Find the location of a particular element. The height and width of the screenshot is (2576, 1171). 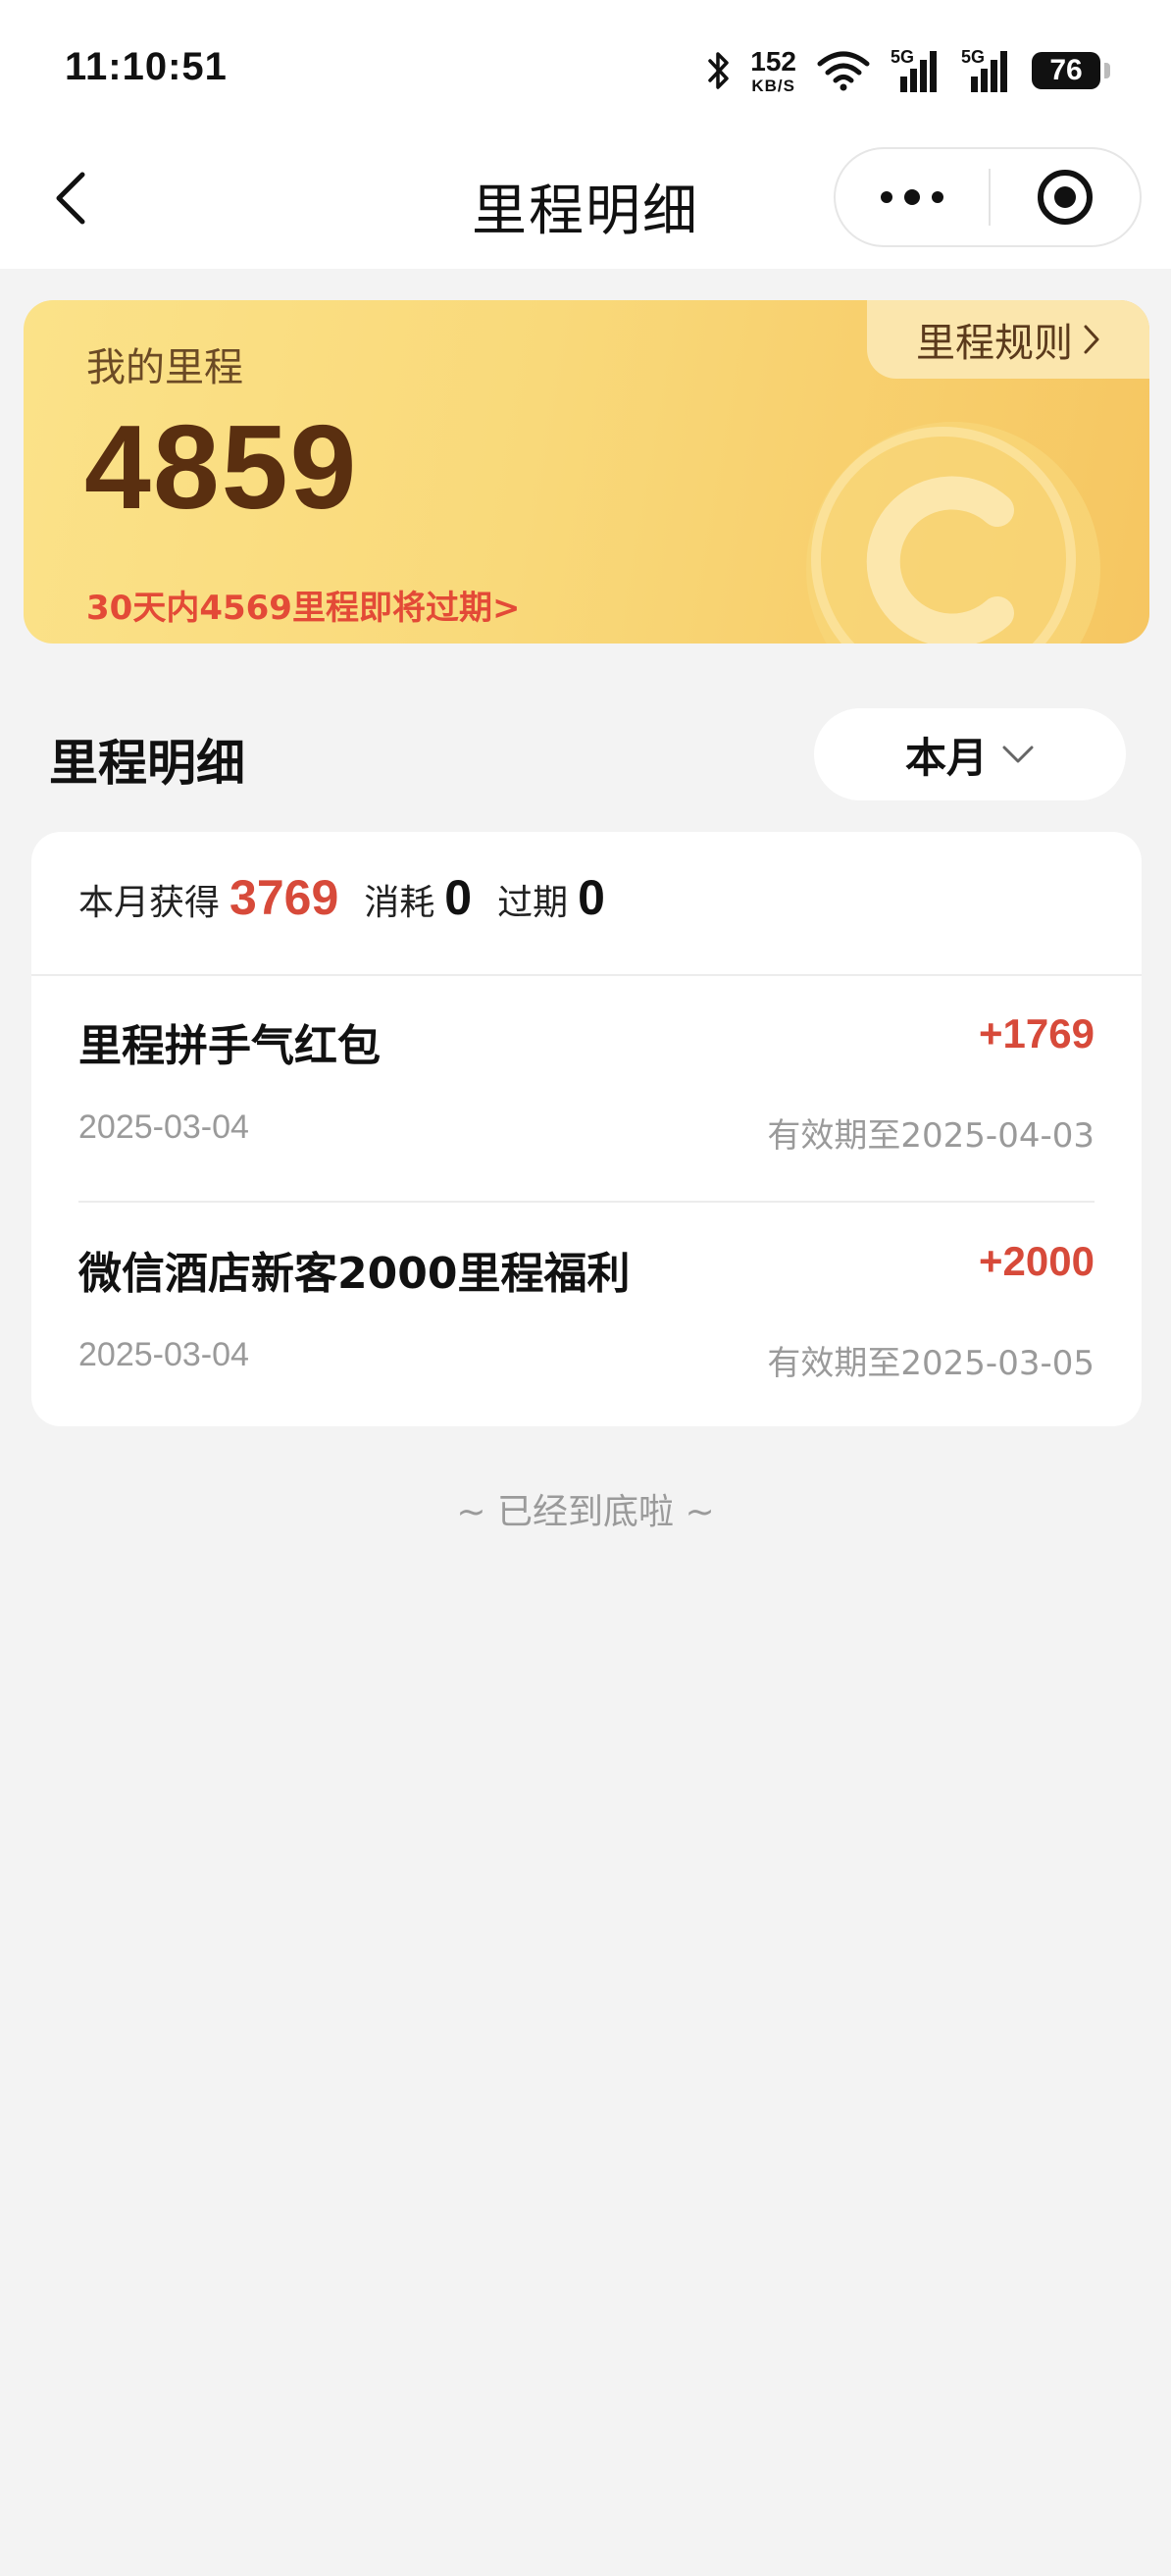

period-dropdown: 本月 is located at coordinates (970, 754).